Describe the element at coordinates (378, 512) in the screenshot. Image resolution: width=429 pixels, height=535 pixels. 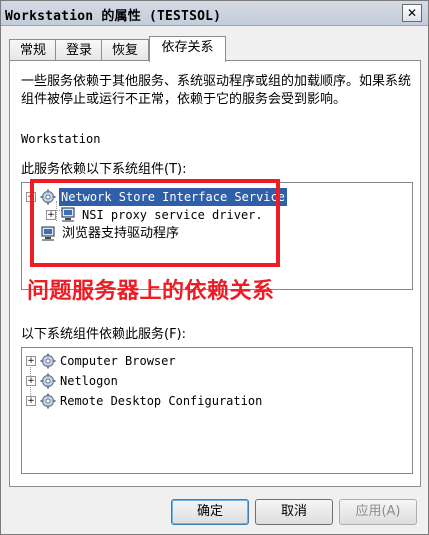
I see `apply-button: 应用(A)` at that location.